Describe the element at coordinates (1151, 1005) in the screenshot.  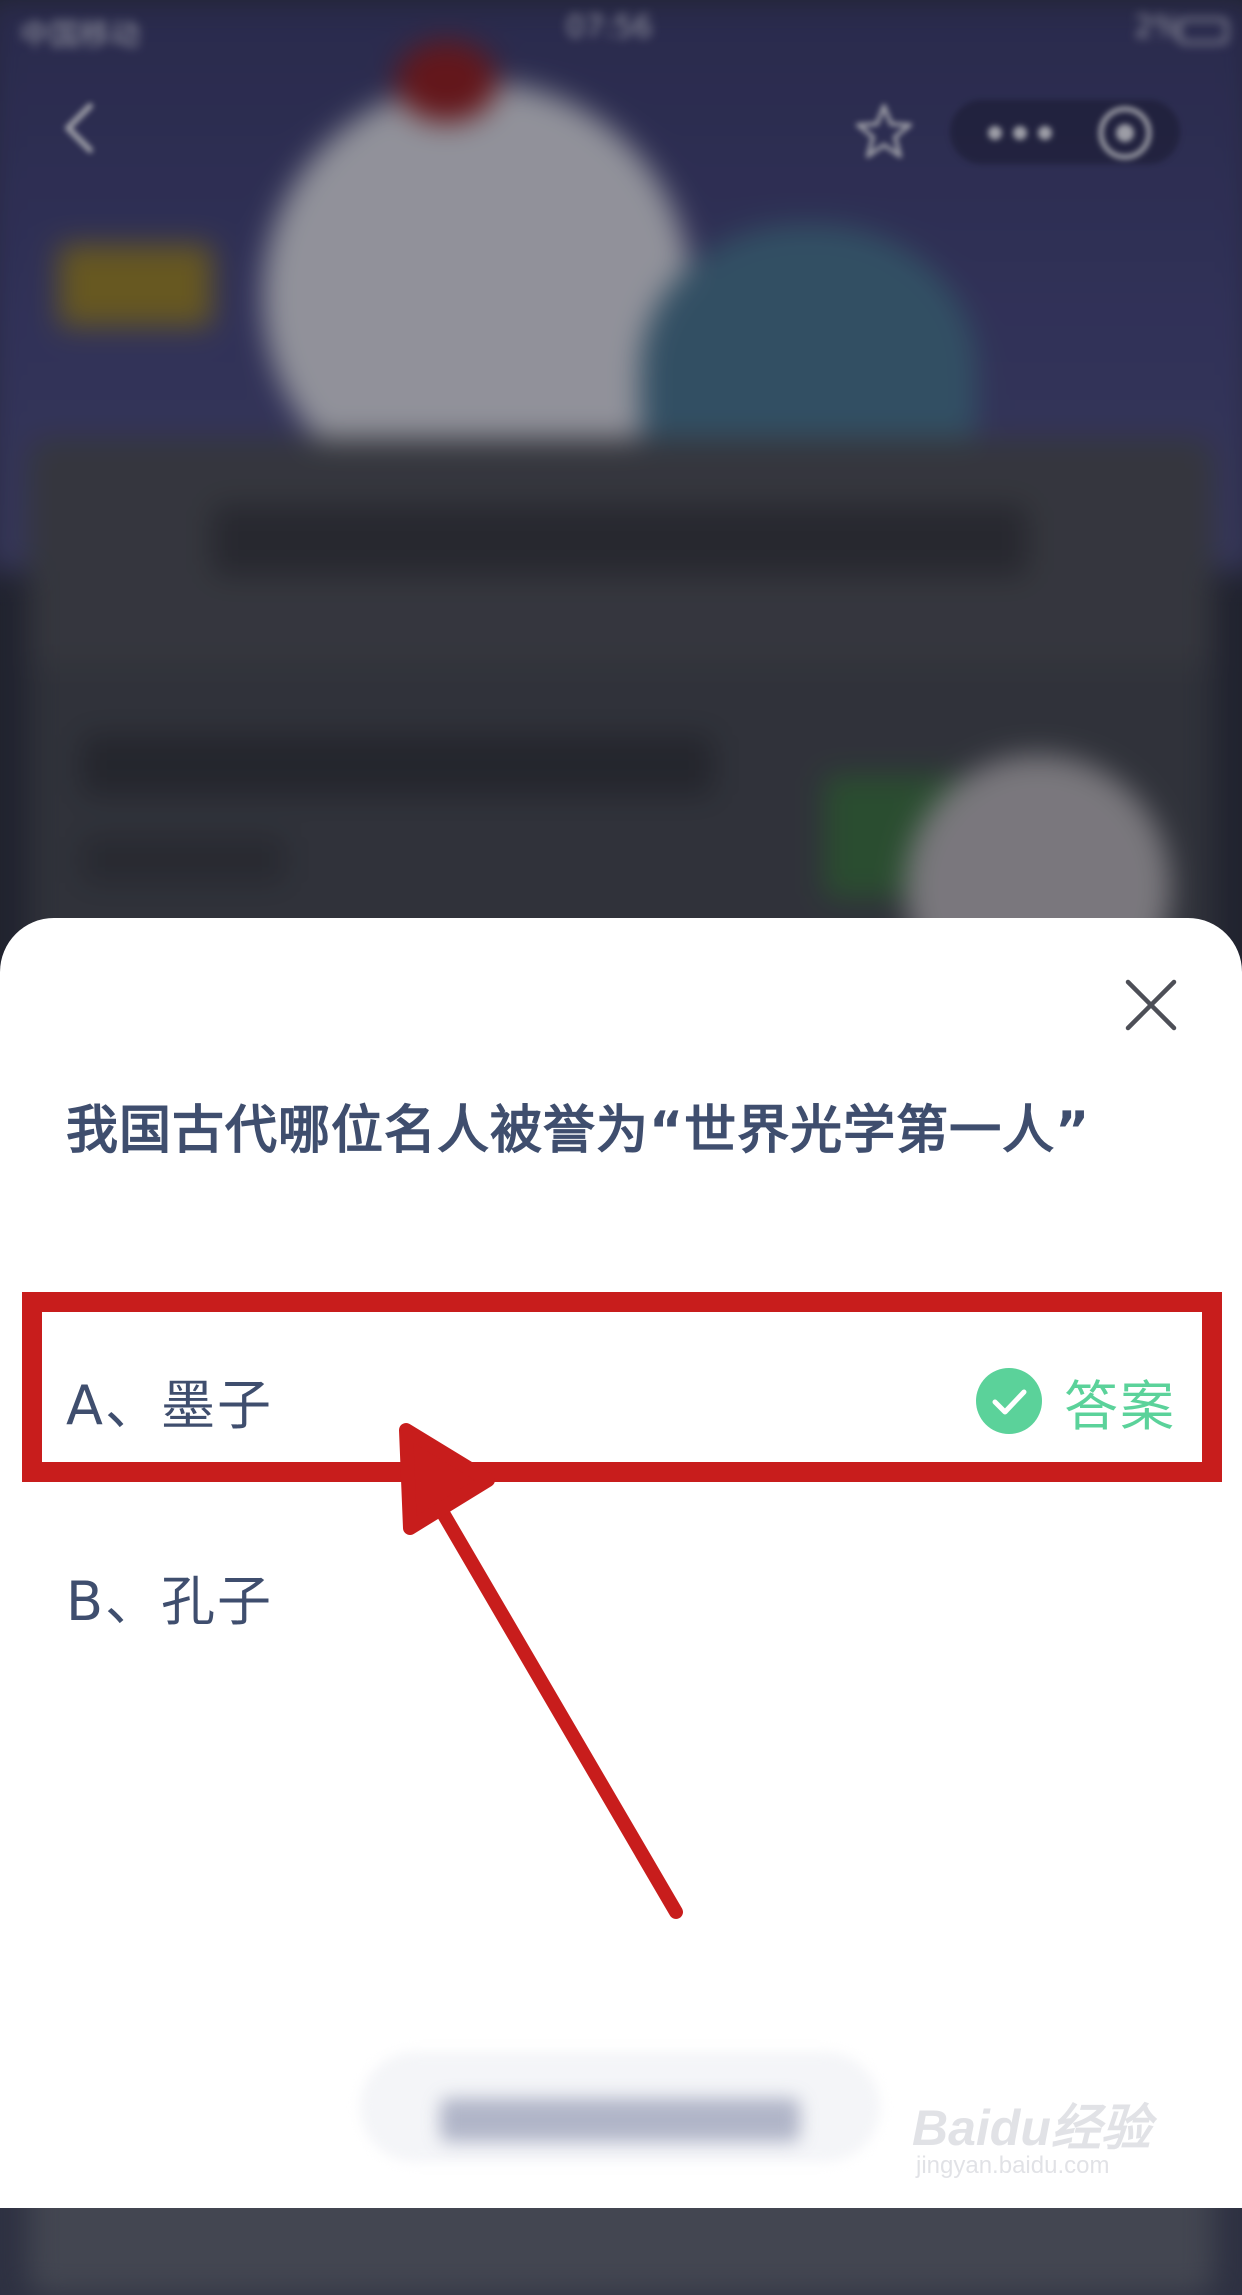
I see `close-icon` at that location.